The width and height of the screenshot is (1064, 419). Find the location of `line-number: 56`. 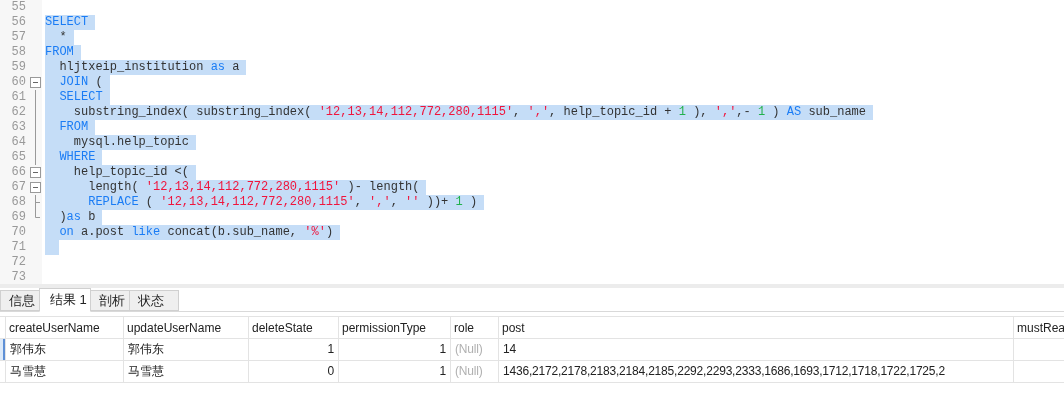

line-number: 56 is located at coordinates (18, 22).